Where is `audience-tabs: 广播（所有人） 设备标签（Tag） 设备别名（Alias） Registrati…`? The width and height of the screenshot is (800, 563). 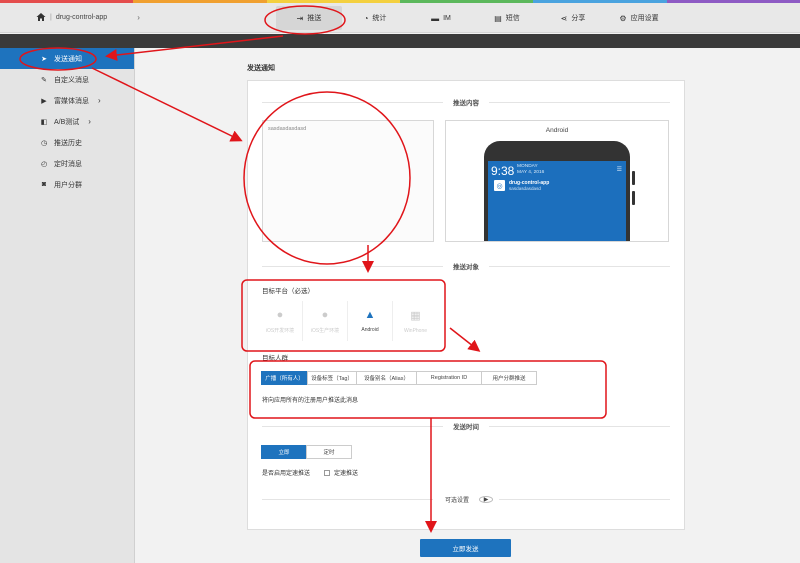
audience-tabs: 广播（所有人） 设备标签（Tag） 设备别名（Alias） Registrati… is located at coordinates (399, 378).